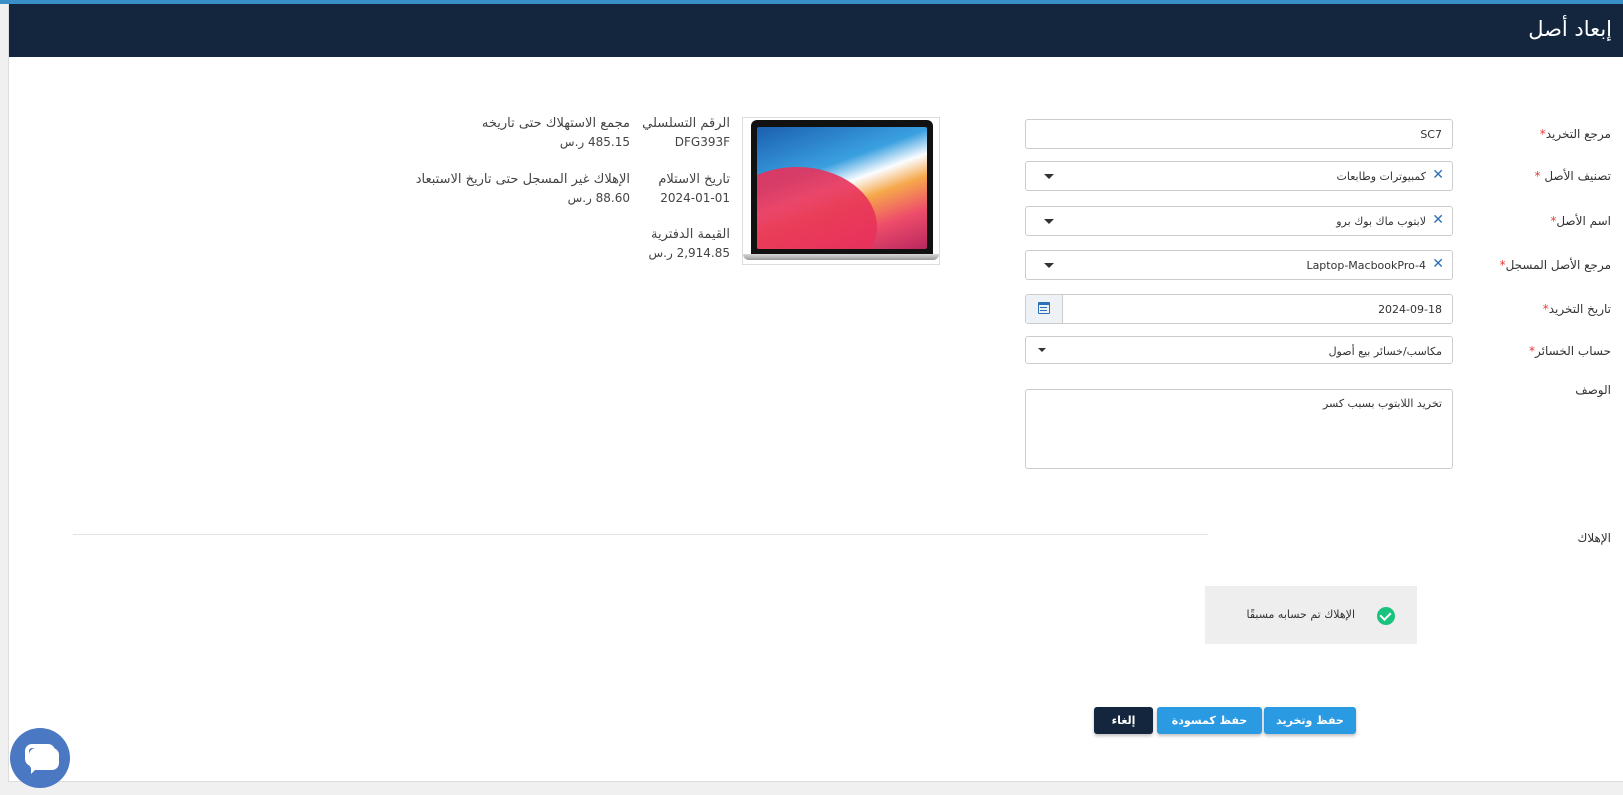 This screenshot has height=795, width=1623. I want to click on asset-name-label: اسم الأصل*, so click(1580, 221).